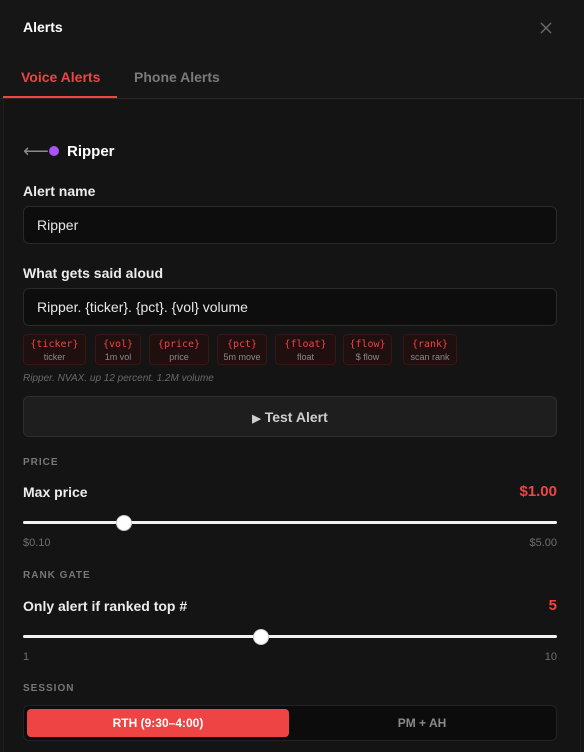  I want to click on token-description: price, so click(179, 357).